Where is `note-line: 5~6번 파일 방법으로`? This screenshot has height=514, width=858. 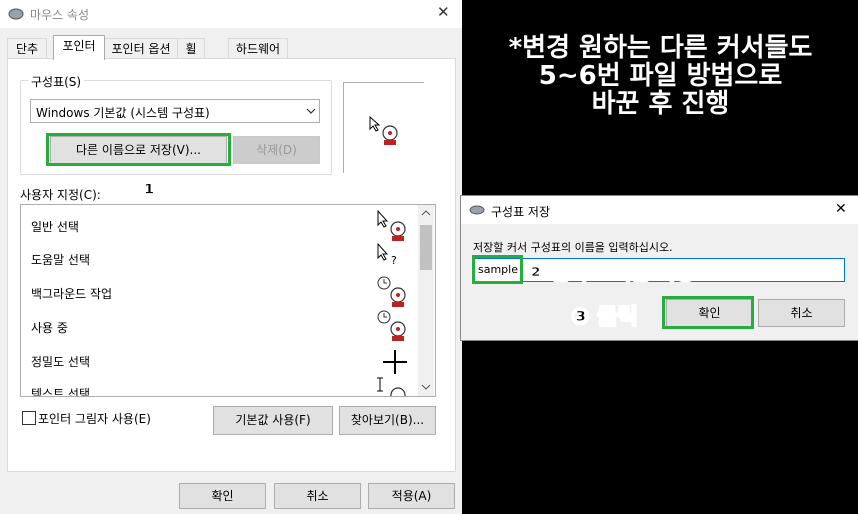
note-line: 5~6번 파일 방법으로 is located at coordinates (660, 76).